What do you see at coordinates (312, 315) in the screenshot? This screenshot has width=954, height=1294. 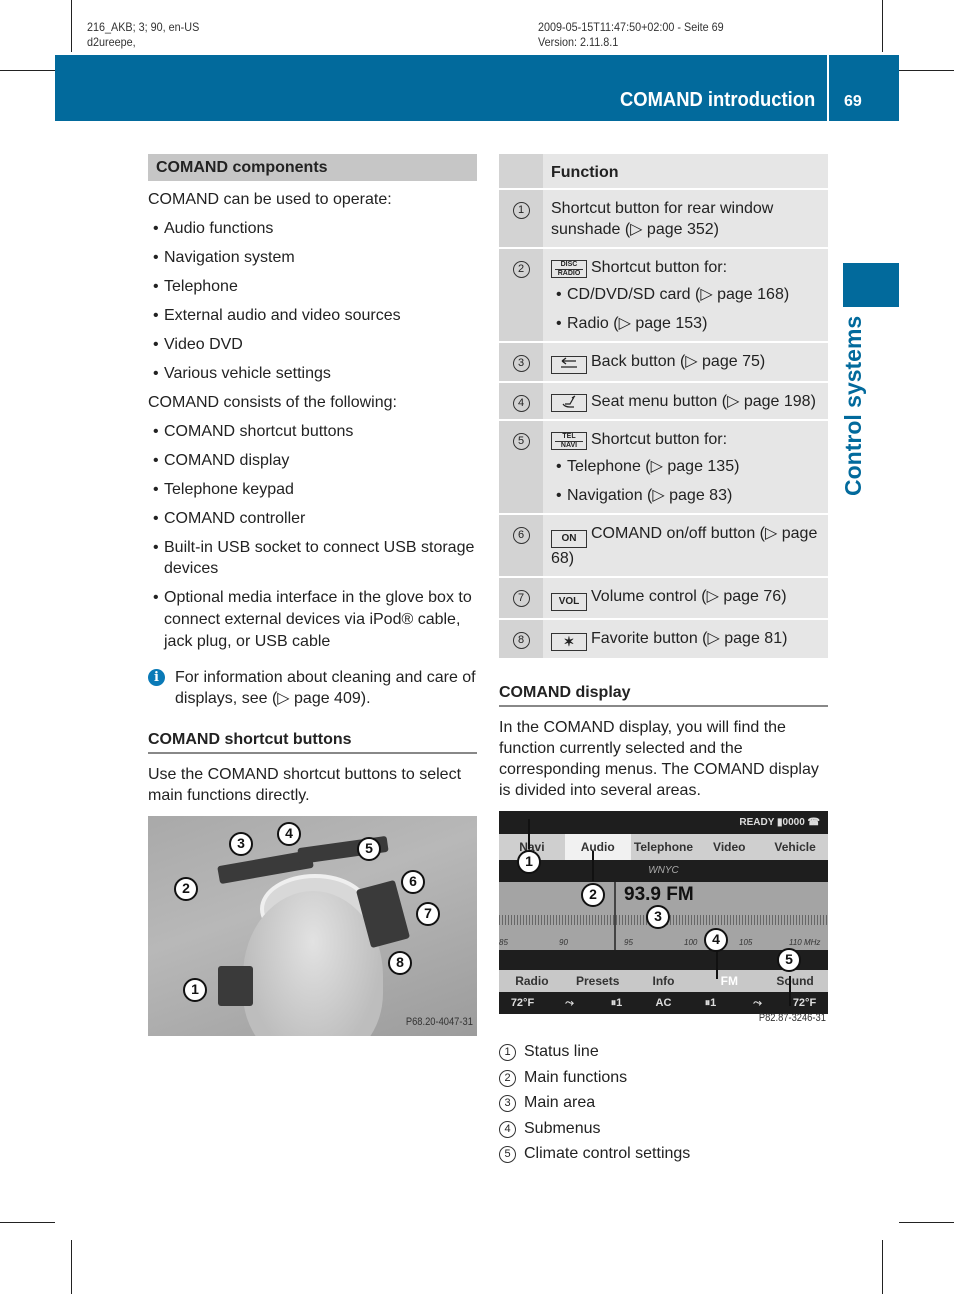 I see `list-item: External audio and video sources` at bounding box center [312, 315].